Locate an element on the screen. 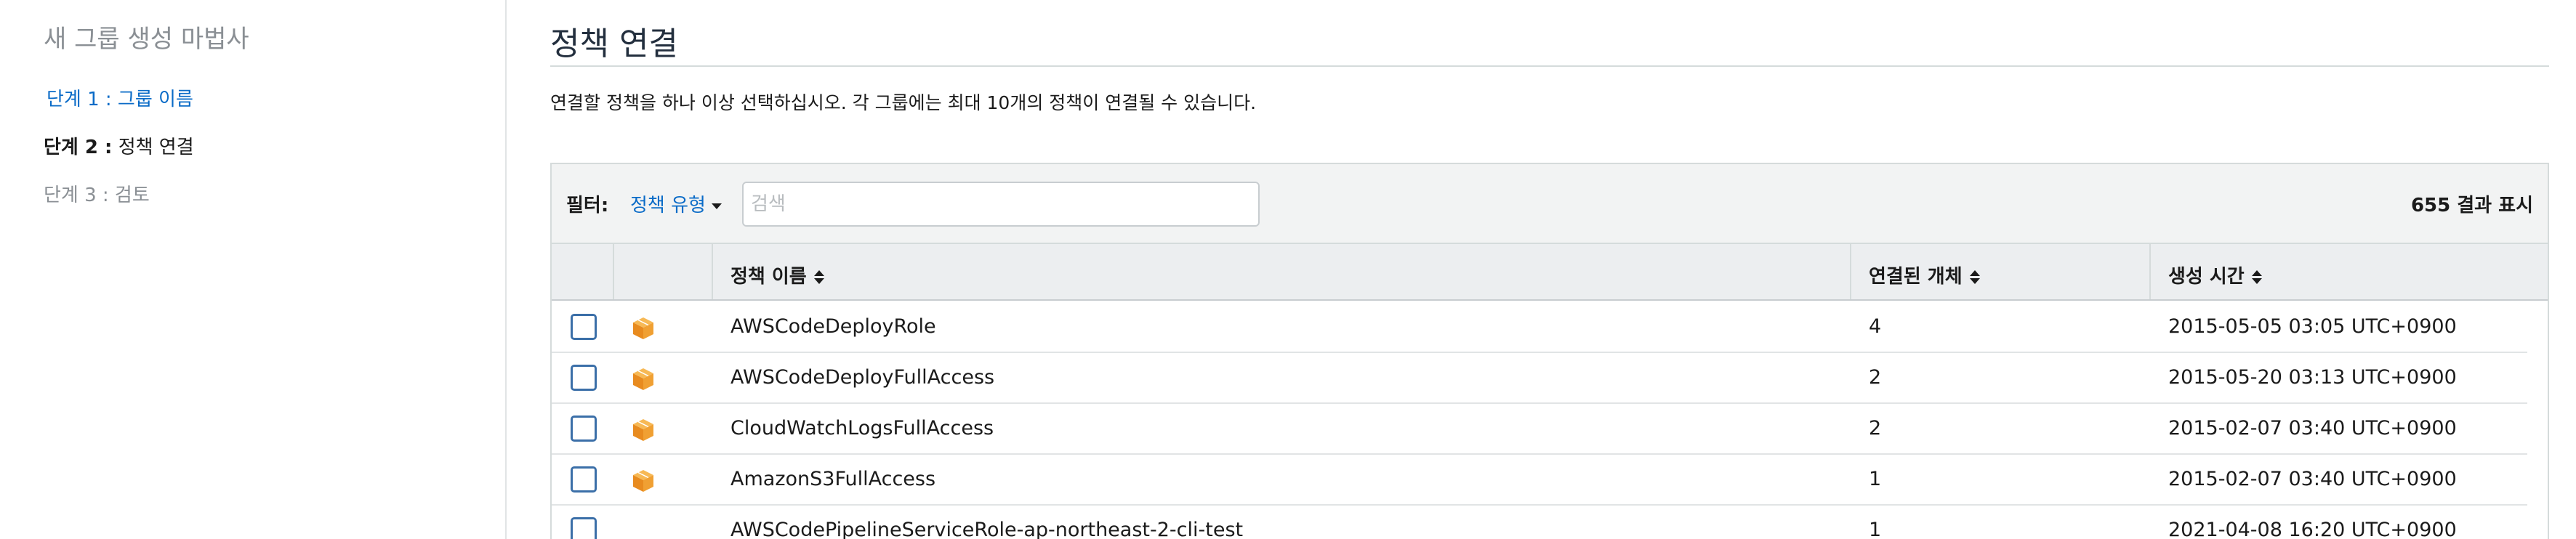 The height and width of the screenshot is (539, 2576). search-input is located at coordinates (1001, 204).